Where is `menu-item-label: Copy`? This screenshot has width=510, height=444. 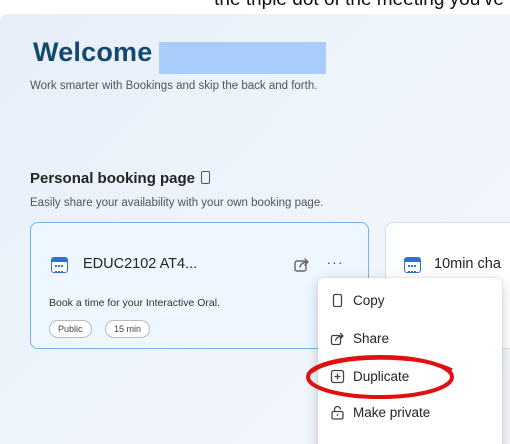 menu-item-label: Copy is located at coordinates (369, 300).